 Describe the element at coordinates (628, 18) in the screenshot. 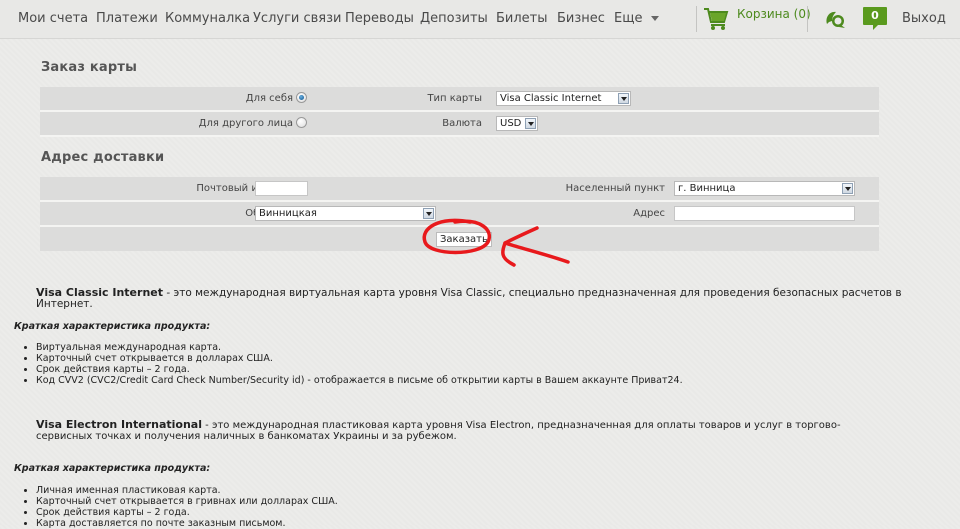

I see `nav-more: Еще` at that location.